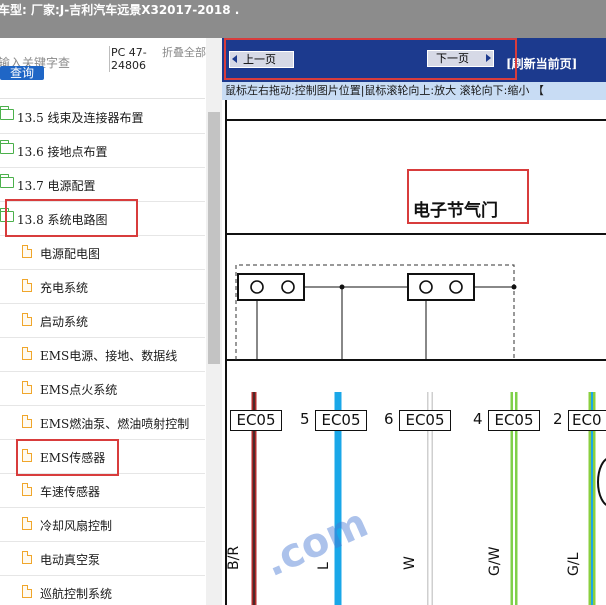  Describe the element at coordinates (70, 492) in the screenshot. I see `tree-item-label: 车速传感器` at that location.